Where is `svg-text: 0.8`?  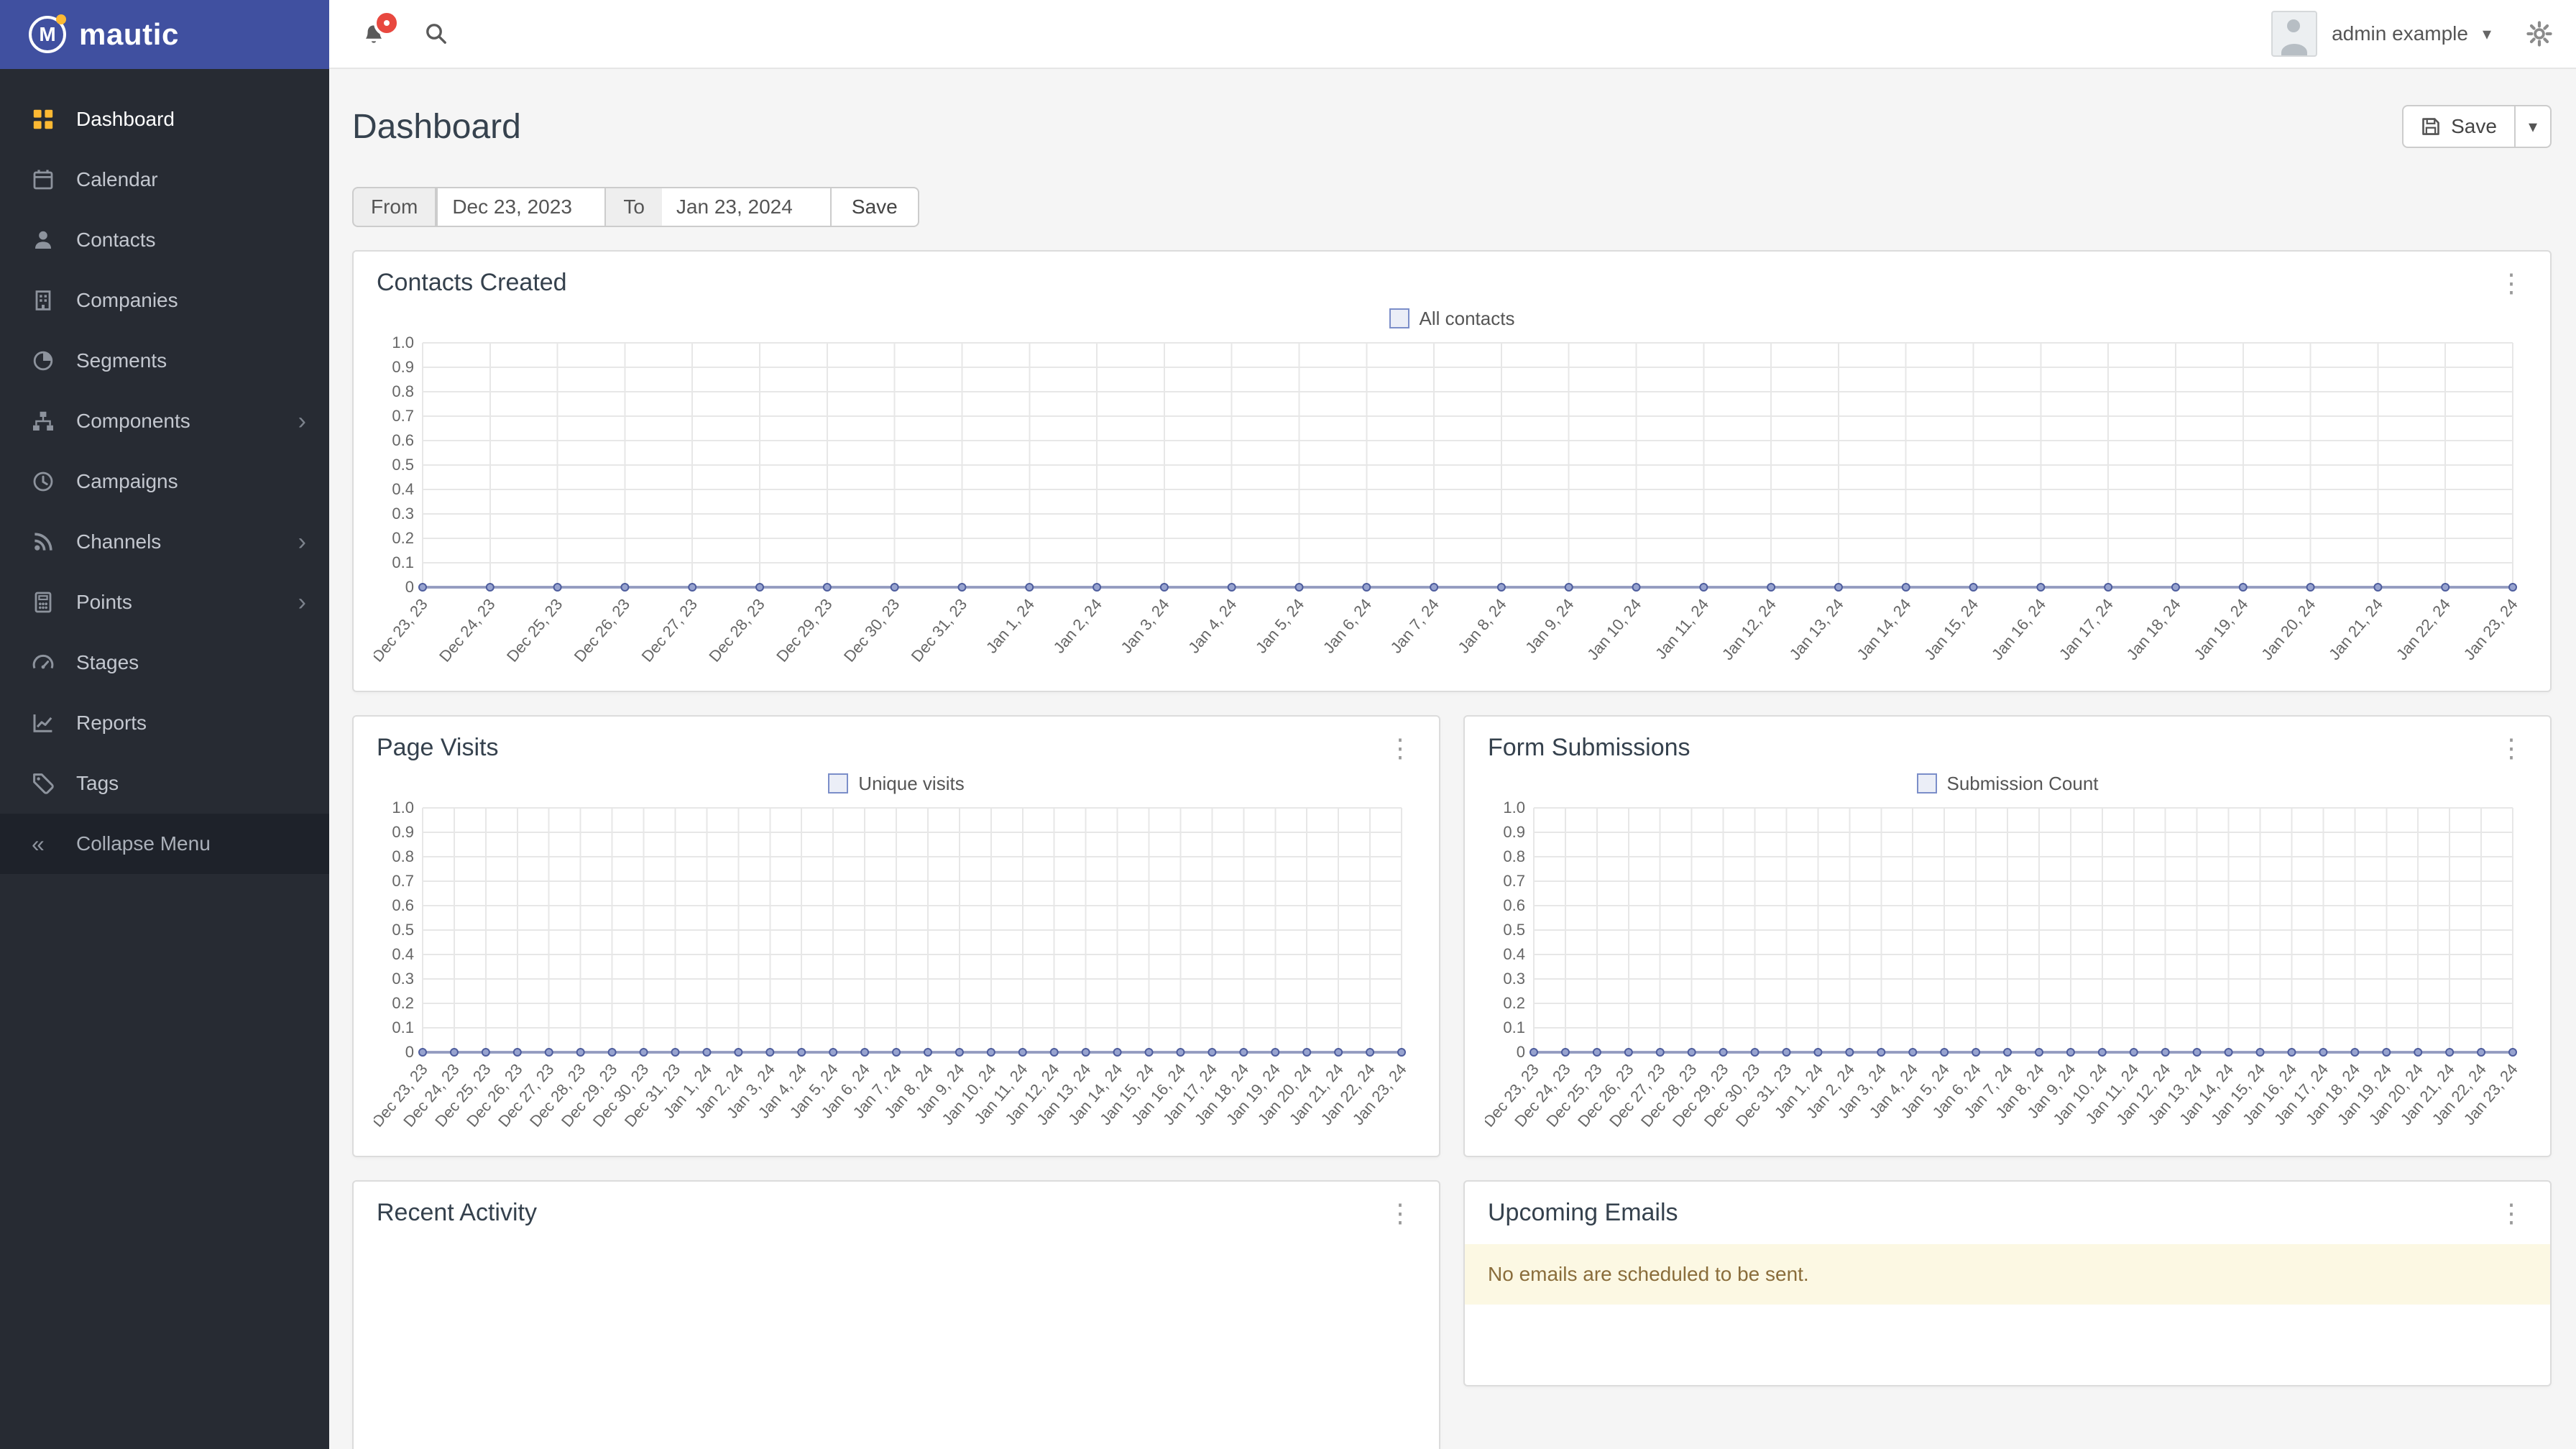 svg-text: 0.8 is located at coordinates (1514, 856).